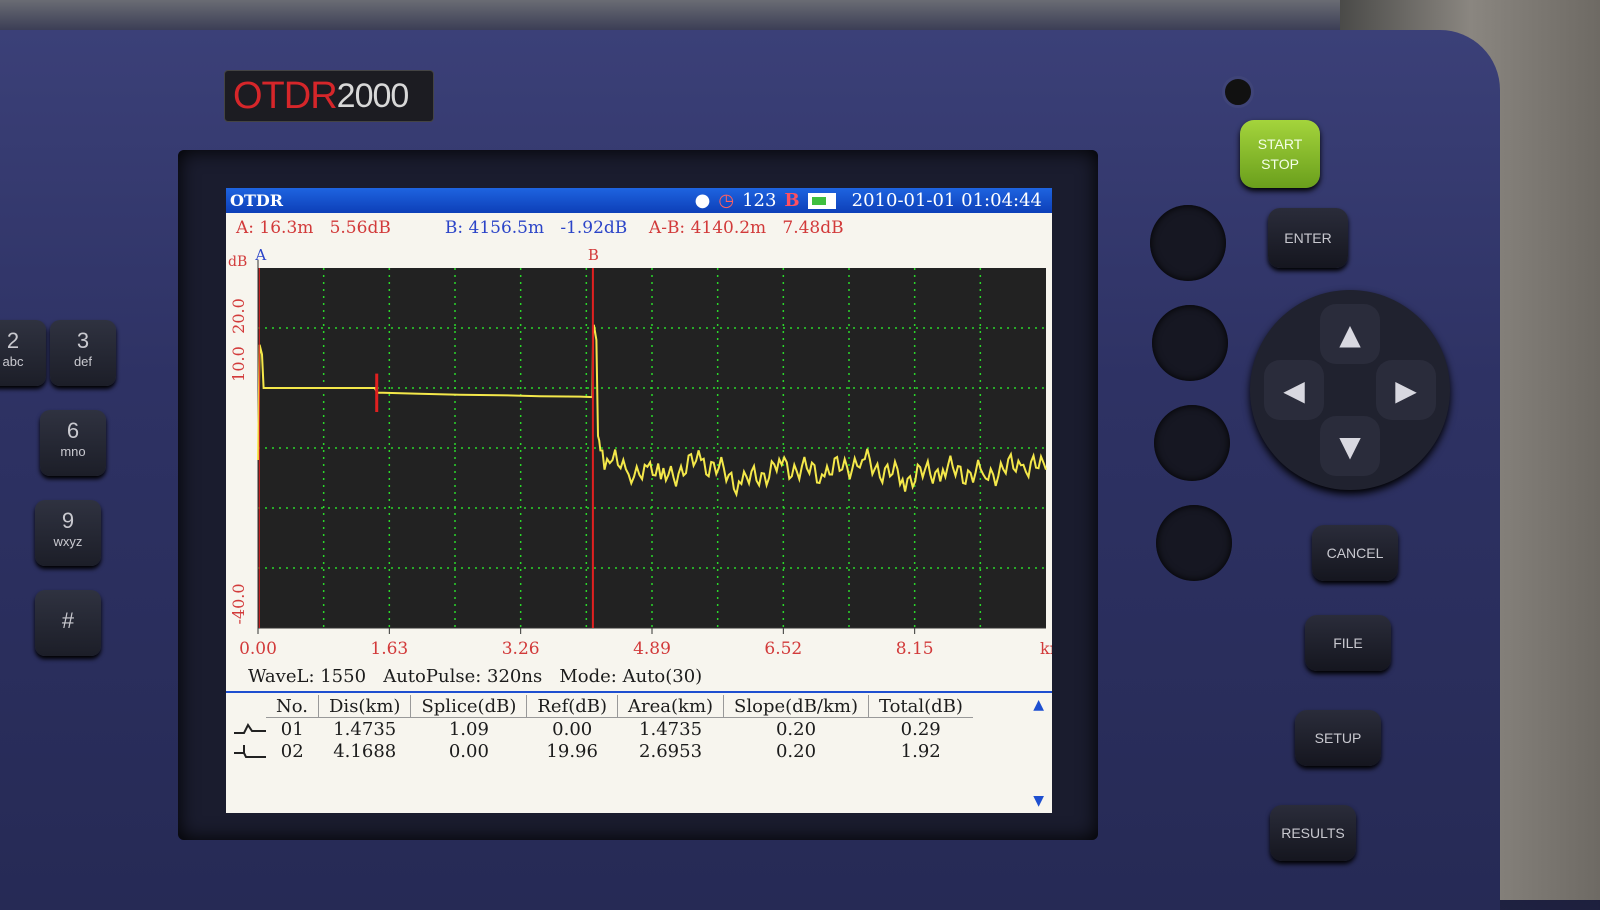 This screenshot has width=1600, height=910. Describe the element at coordinates (796, 706) in the screenshot. I see `col-slope: Slope(dB/km)` at that location.